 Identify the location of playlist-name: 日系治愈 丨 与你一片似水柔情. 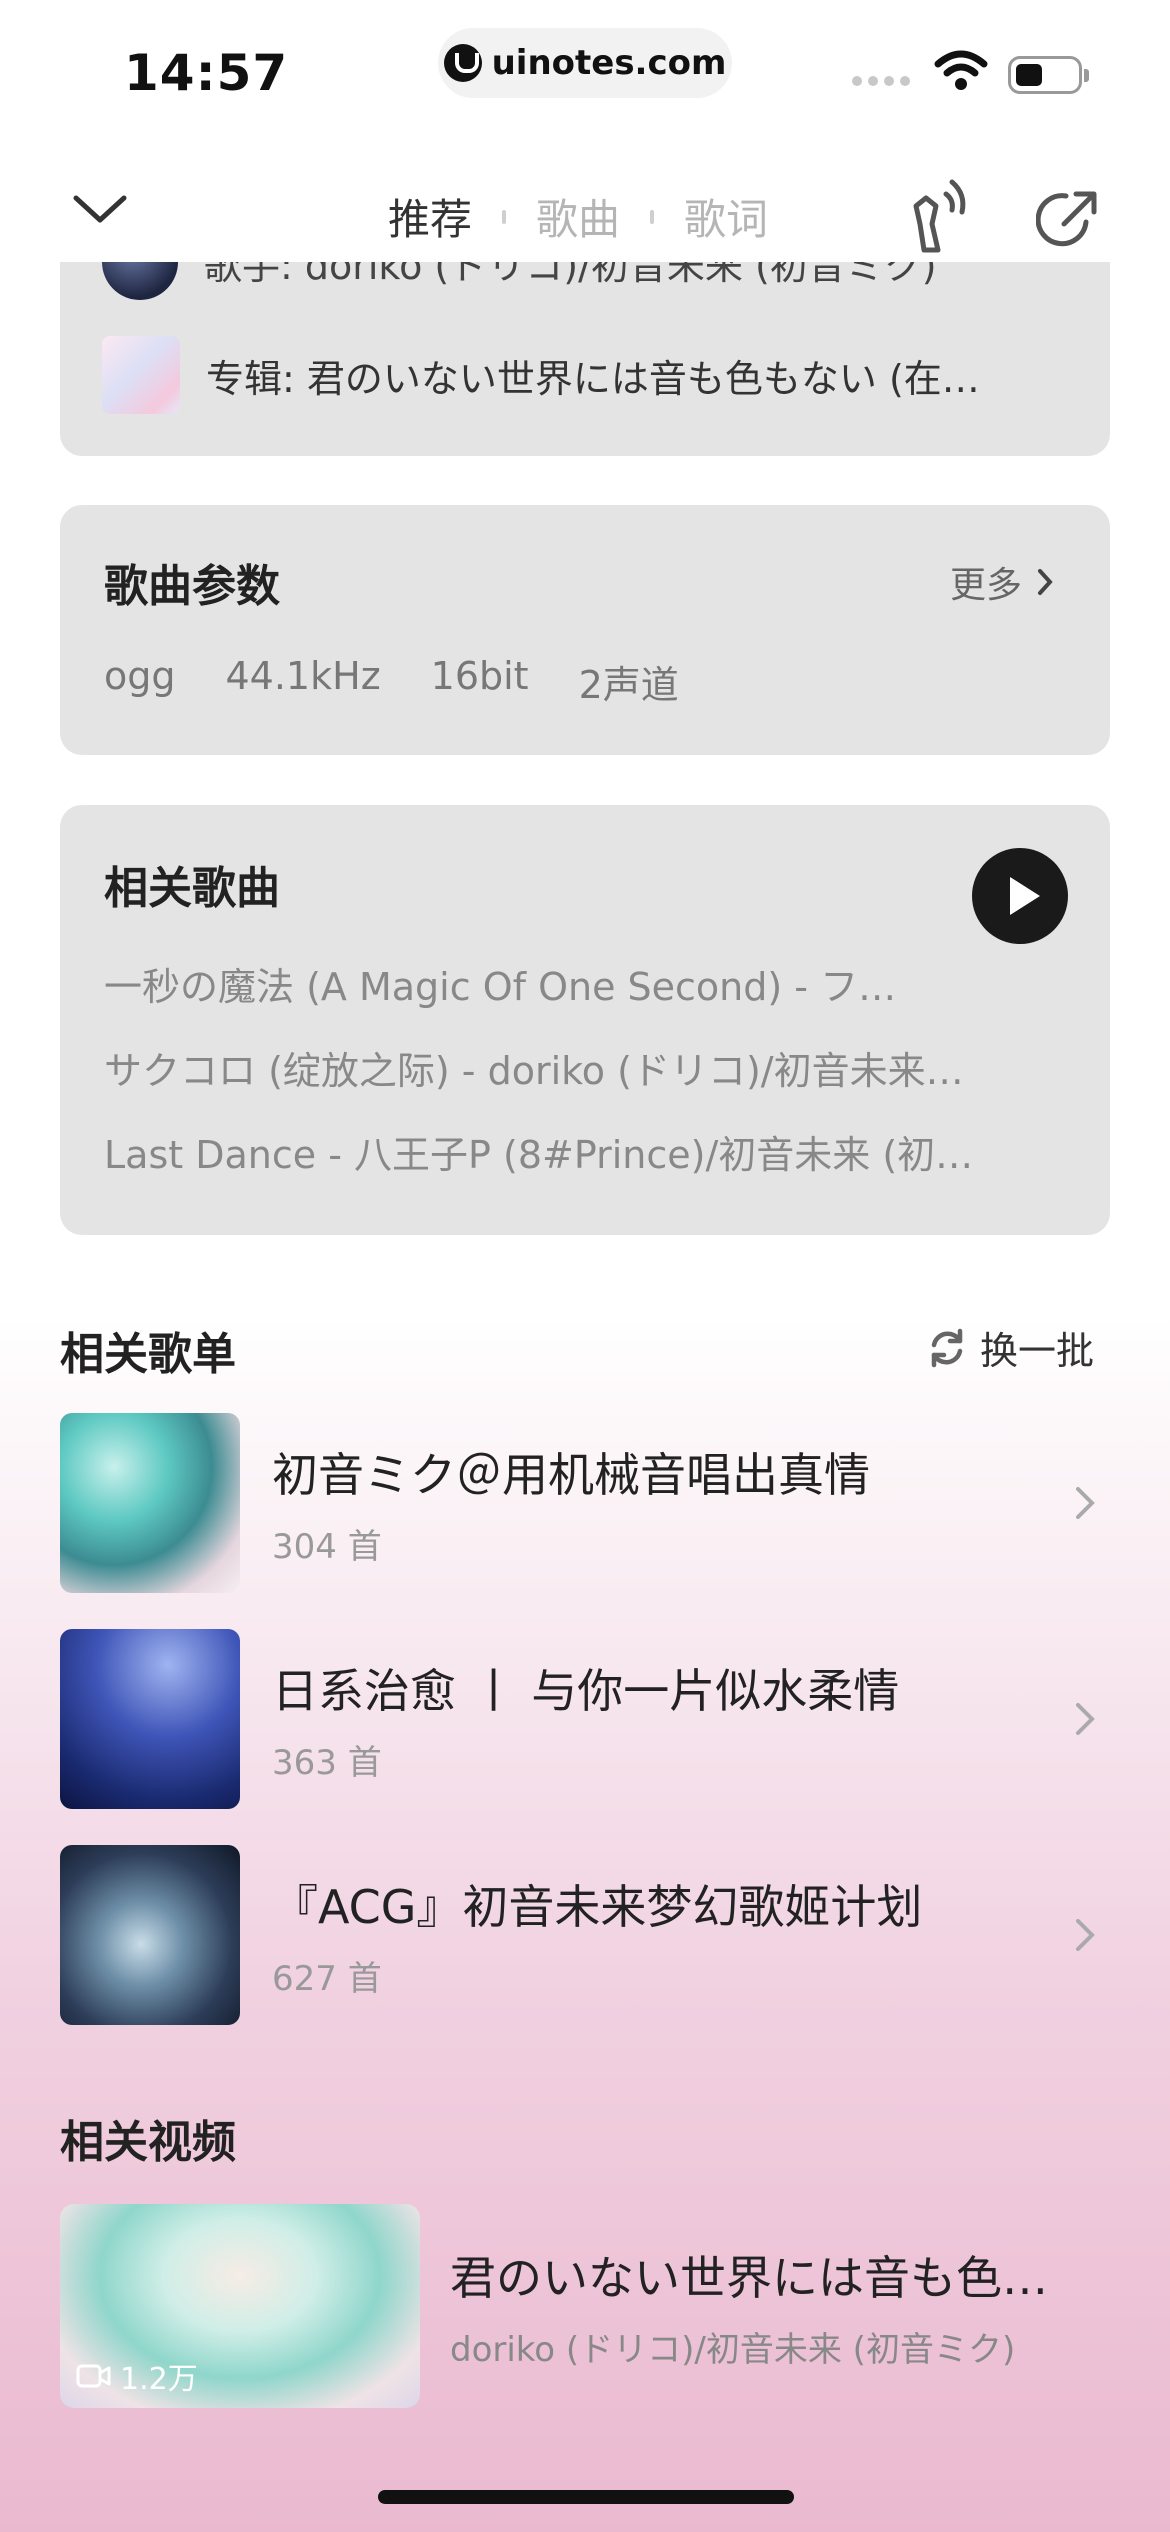
(586, 1690).